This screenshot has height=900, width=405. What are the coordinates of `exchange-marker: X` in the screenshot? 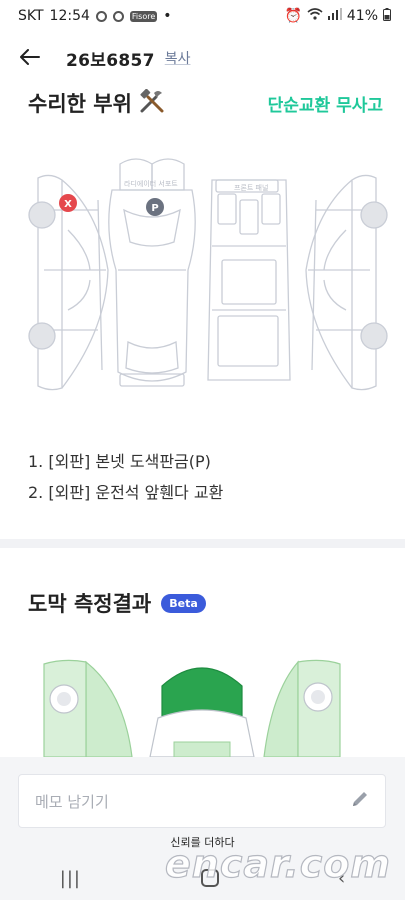 It's located at (68, 203).